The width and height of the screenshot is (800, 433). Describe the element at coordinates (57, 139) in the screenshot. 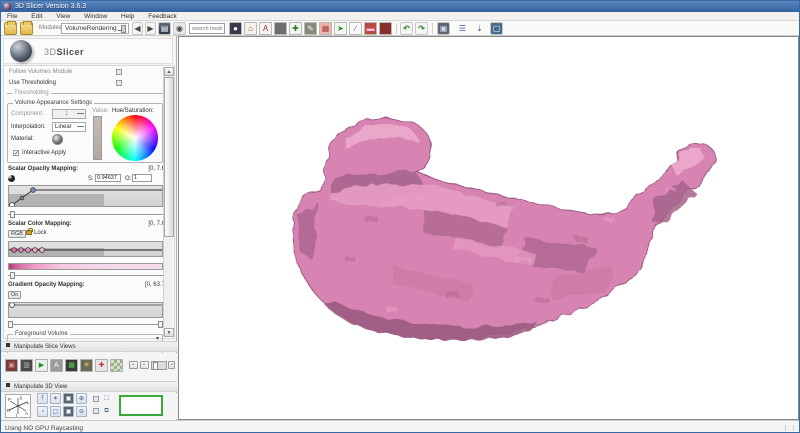

I see `material-sphere-icon` at that location.